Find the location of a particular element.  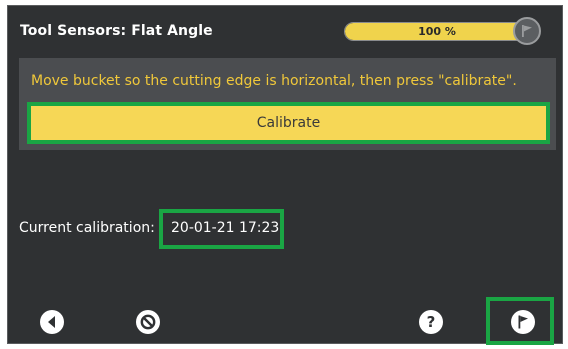

header: Tool Sensors: Flat Angle 100 % is located at coordinates (285, 30).